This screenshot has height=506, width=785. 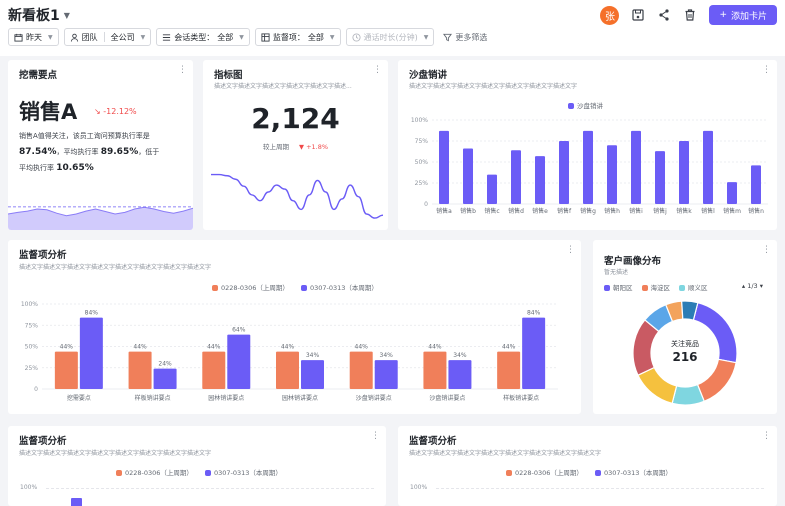 I want to click on dashboard-title: 新看板1 ▼, so click(x=39, y=15).